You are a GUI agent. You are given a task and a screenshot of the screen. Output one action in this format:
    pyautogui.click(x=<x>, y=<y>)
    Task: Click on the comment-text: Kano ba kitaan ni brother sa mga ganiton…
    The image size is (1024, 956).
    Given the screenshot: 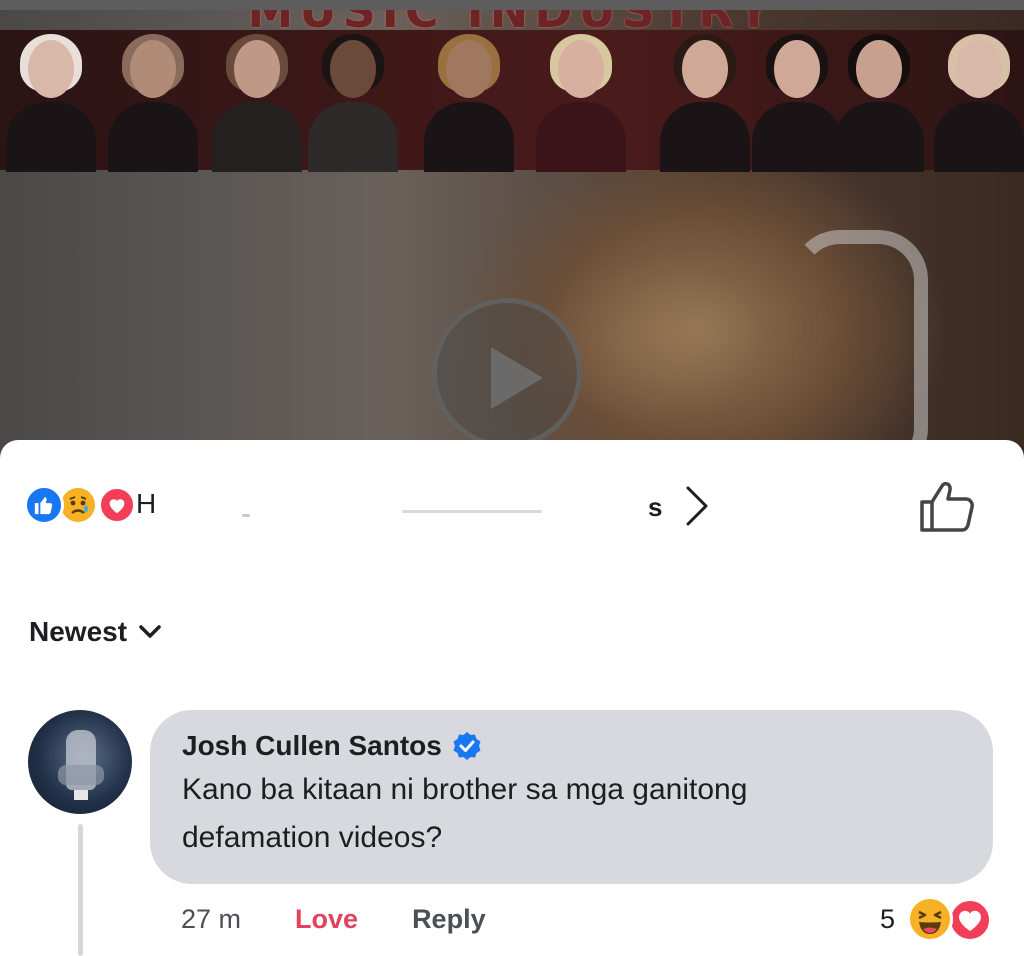 What is the action you would take?
    pyautogui.click(x=571, y=814)
    